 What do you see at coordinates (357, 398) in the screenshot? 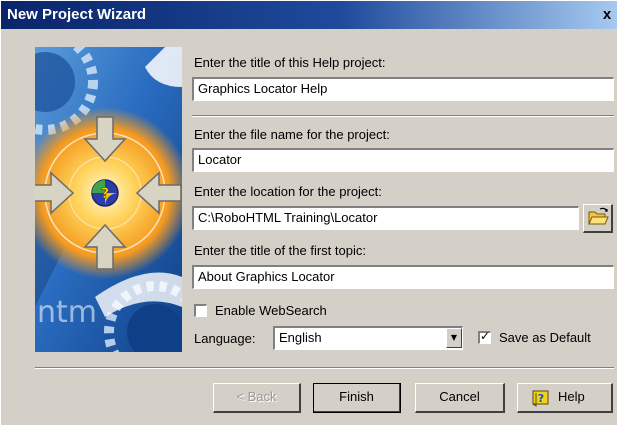
I see `finish-button: Finish` at bounding box center [357, 398].